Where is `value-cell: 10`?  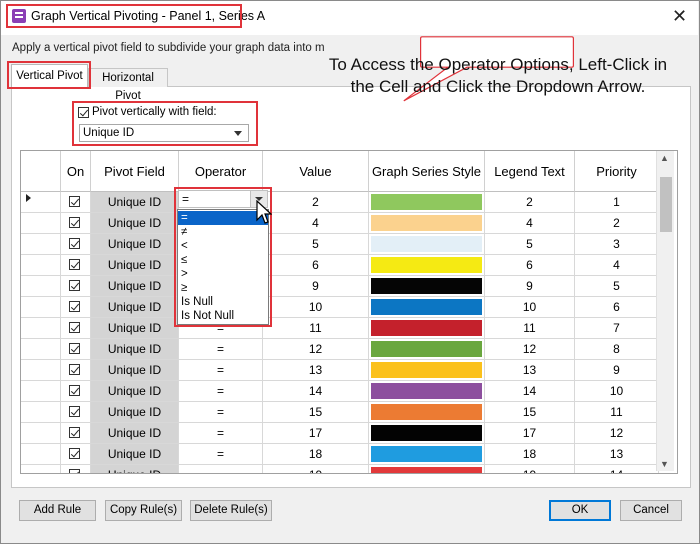
value-cell: 10 is located at coordinates (316, 307).